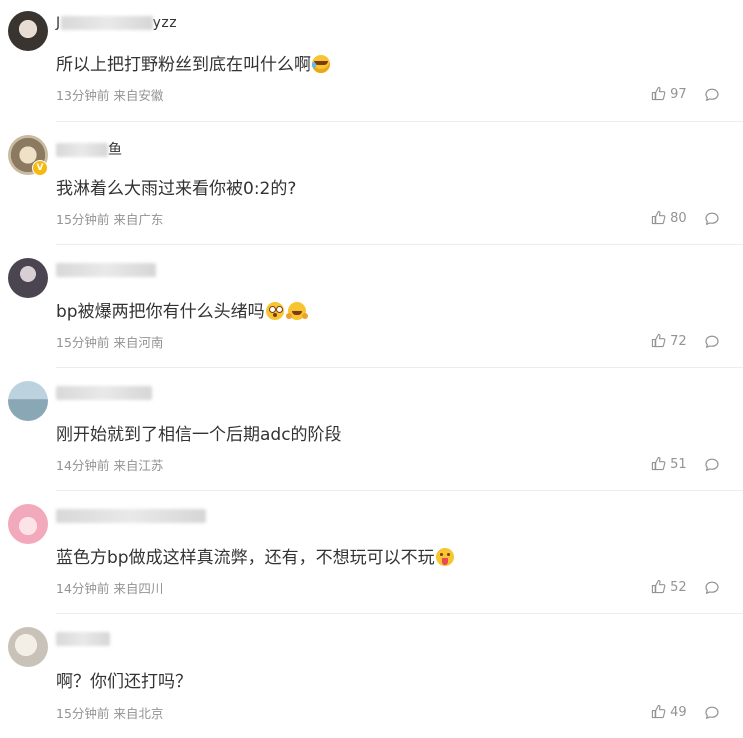 The height and width of the screenshot is (738, 743). I want to click on comment-text-body: 啊？你们还打吗？, so click(124, 682).